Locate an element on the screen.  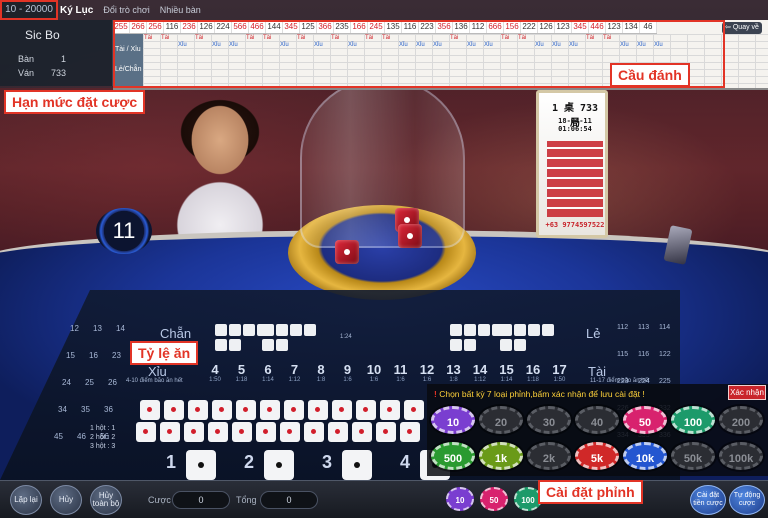
selected-chip-10: 10 is located at coordinates (460, 499).